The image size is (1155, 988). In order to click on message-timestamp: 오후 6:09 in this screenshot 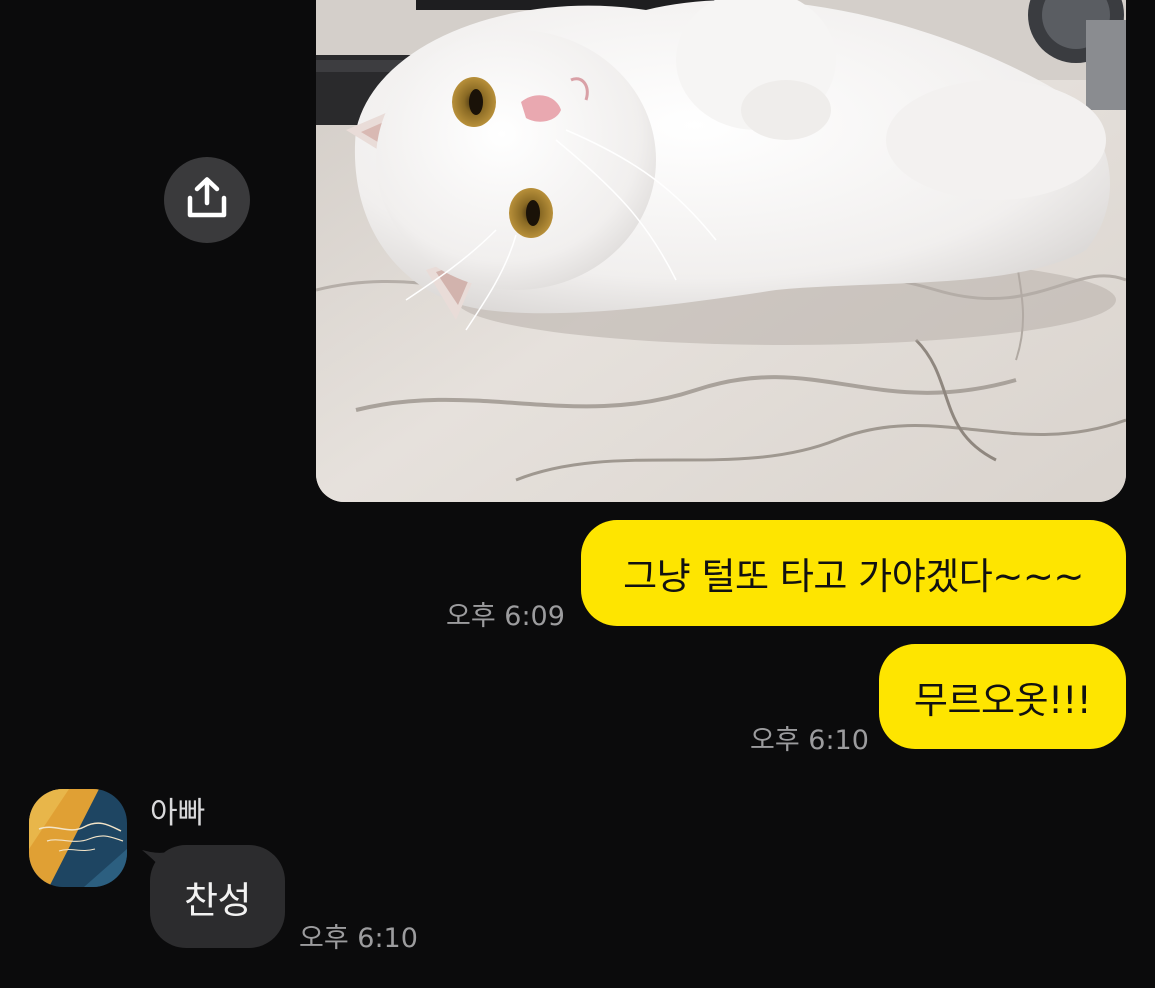, I will do `click(505, 616)`.